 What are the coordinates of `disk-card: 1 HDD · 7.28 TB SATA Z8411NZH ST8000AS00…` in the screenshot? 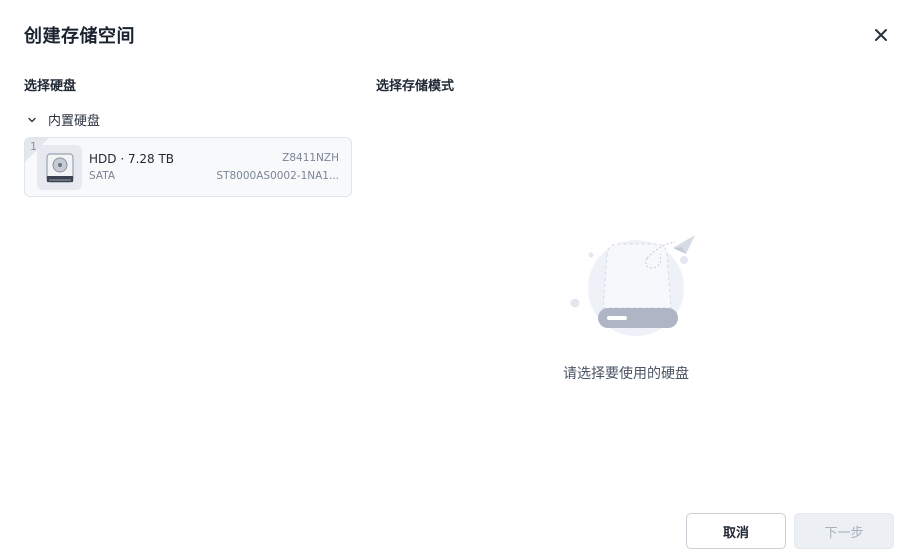 It's located at (188, 167).